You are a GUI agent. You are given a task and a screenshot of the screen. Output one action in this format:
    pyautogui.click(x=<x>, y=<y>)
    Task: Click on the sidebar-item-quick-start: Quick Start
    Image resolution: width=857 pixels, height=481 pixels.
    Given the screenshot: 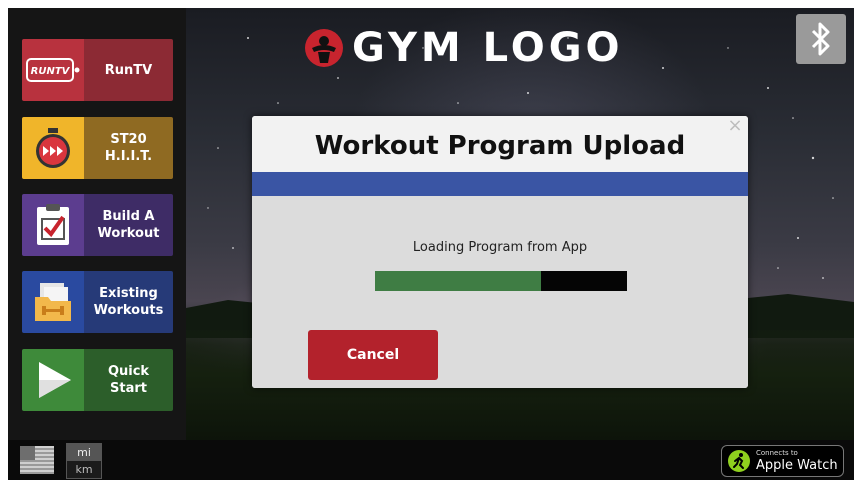 What is the action you would take?
    pyautogui.click(x=97, y=380)
    